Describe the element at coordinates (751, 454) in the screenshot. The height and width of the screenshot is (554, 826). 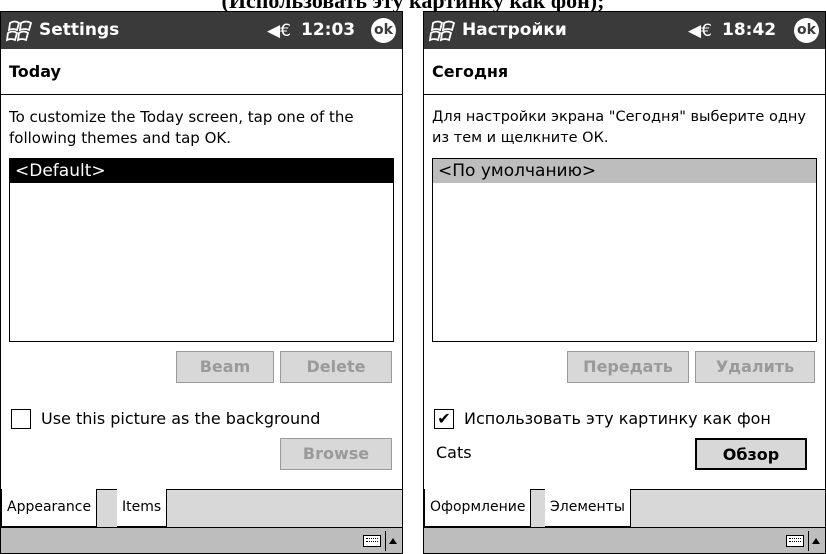
I see `browse-button: Обзор` at that location.